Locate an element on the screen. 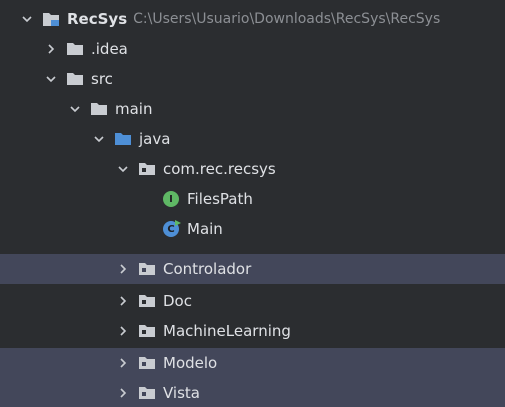 This screenshot has width=505, height=407. tree-row-filespath: I FilesPath is located at coordinates (252, 199).